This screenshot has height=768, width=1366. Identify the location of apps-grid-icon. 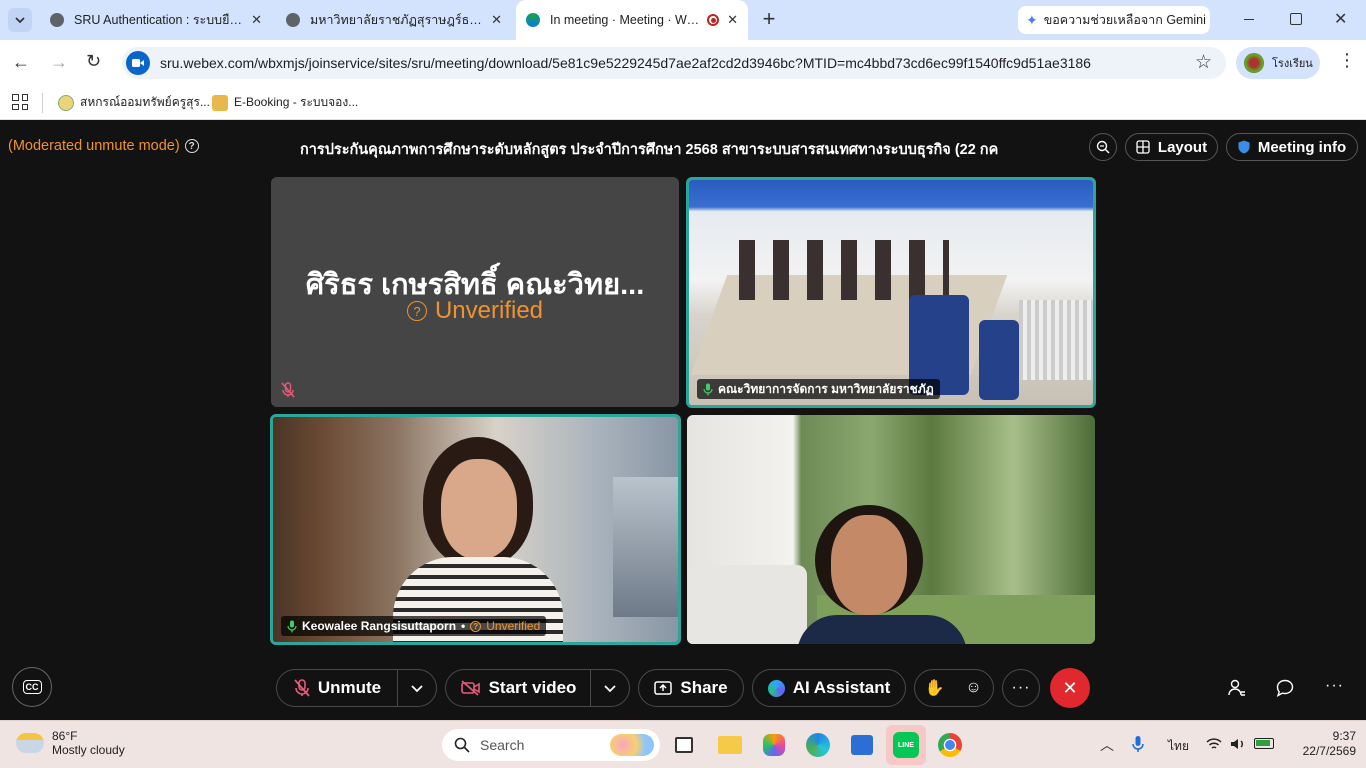
(20, 102).